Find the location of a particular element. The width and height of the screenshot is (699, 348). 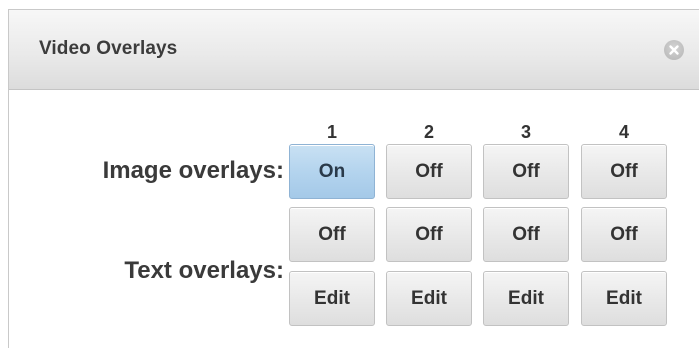

column-header-2: 2 is located at coordinates (428, 132).